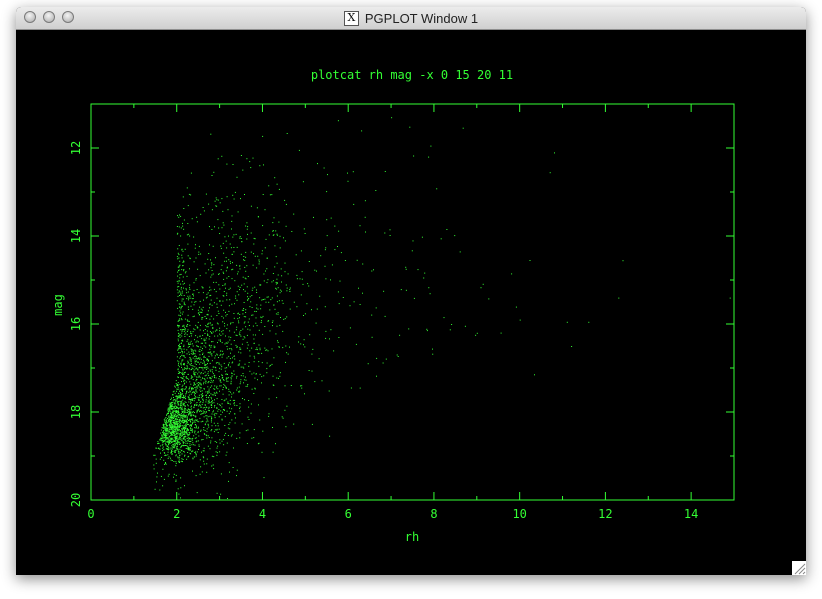 The height and width of the screenshot is (599, 822). I want to click on y-tick-label: 16, so click(76, 324).